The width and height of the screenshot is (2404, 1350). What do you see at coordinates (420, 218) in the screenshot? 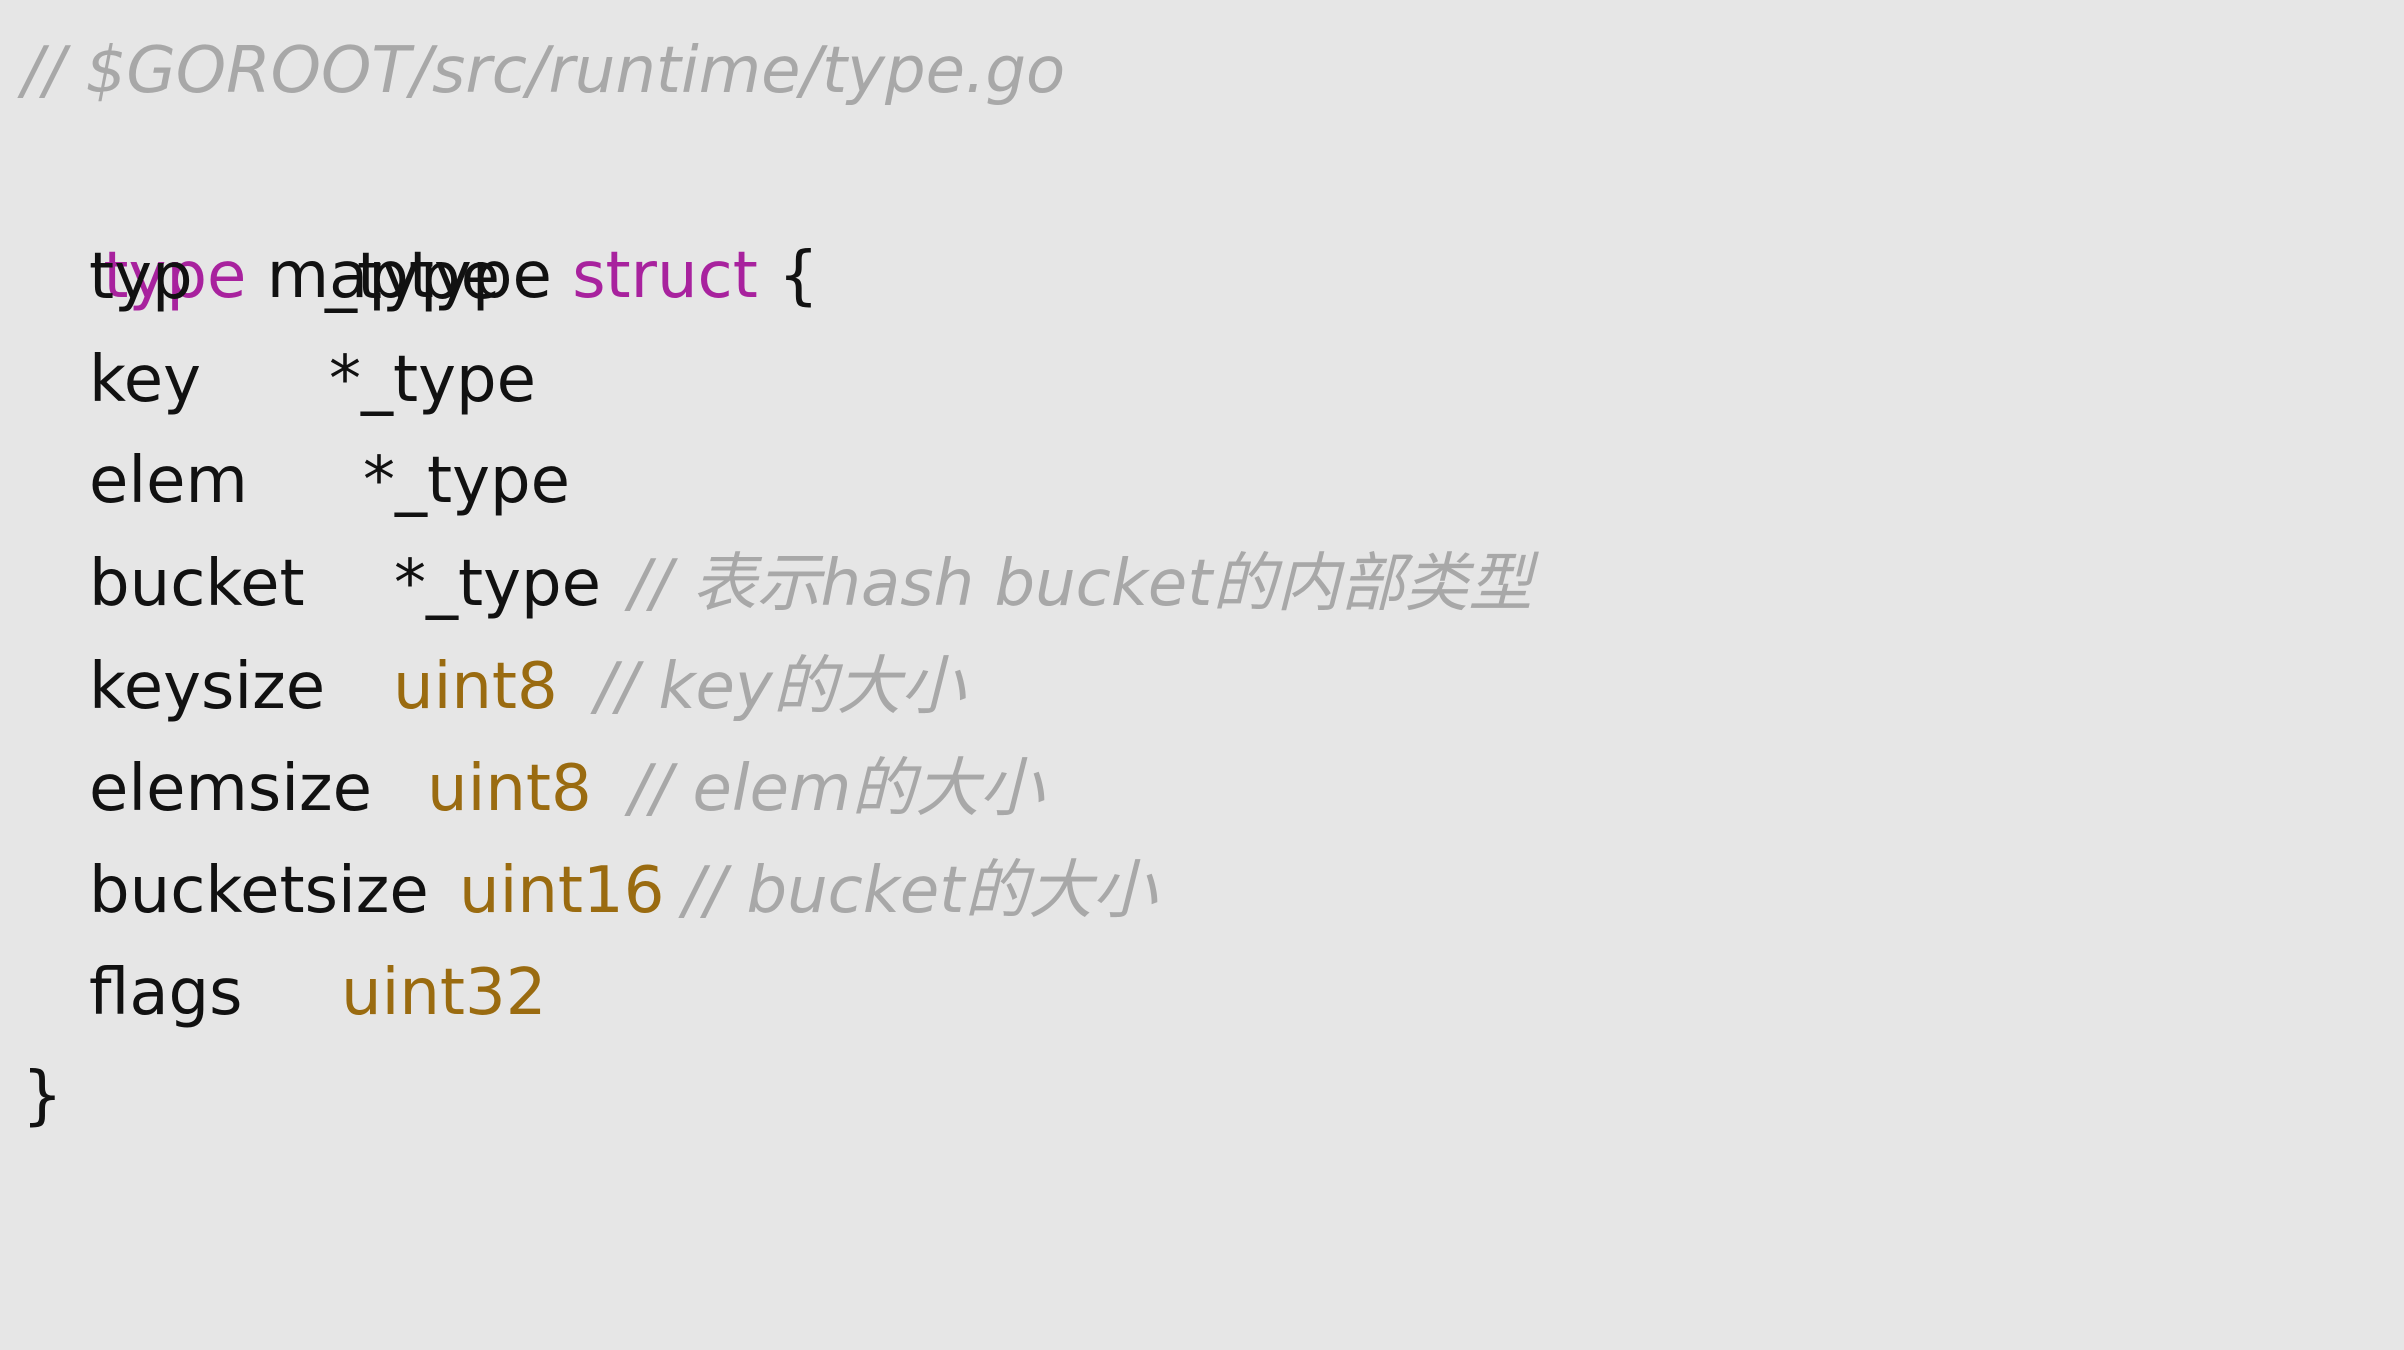
I see `struct-declaration: type maptype struct {` at bounding box center [420, 218].